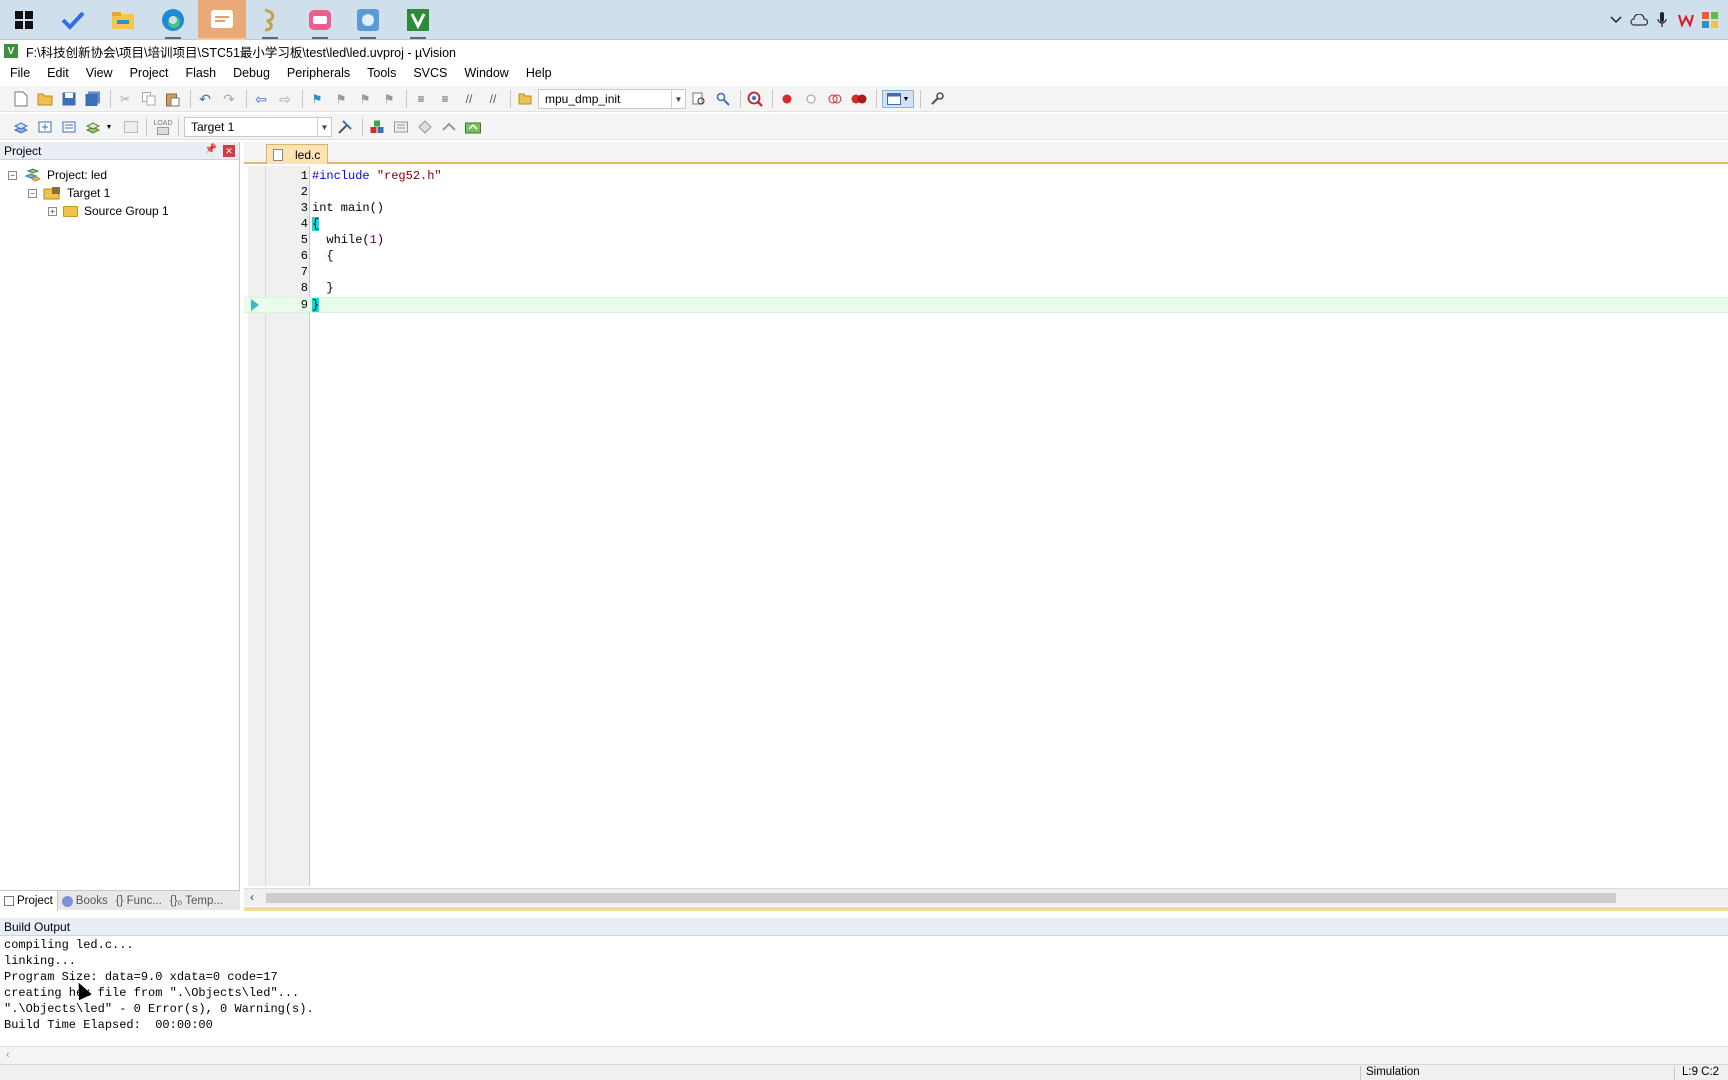 The image size is (1728, 1080). I want to click on uncomment-icon: //, so click(493, 99).